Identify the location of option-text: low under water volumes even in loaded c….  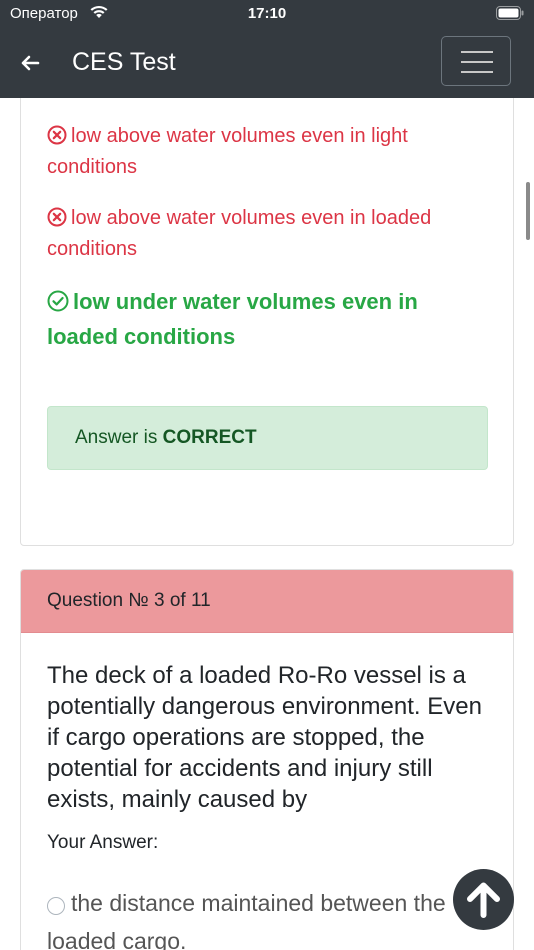
(232, 319).